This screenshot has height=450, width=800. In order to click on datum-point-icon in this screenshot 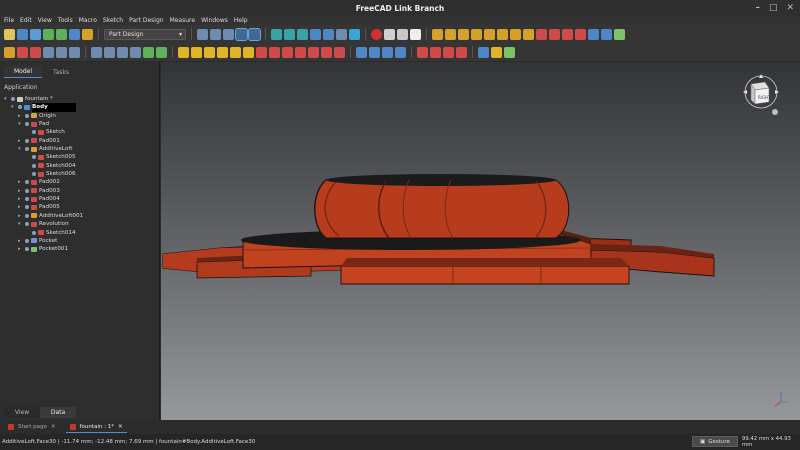, I will do `click(96, 52)`.